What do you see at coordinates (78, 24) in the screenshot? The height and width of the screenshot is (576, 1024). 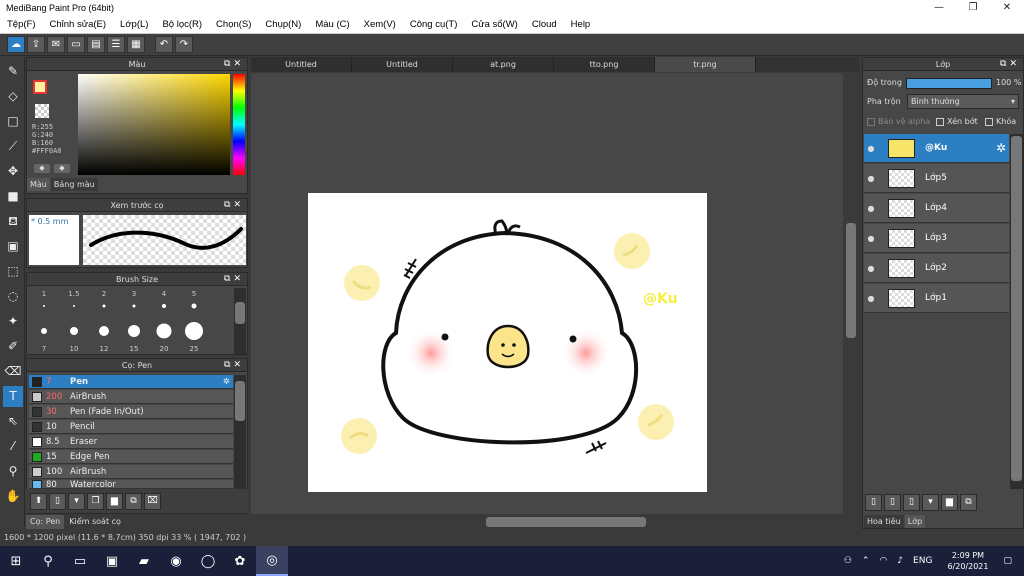 I see `menu-edit: Chỉnh sửa(E)` at bounding box center [78, 24].